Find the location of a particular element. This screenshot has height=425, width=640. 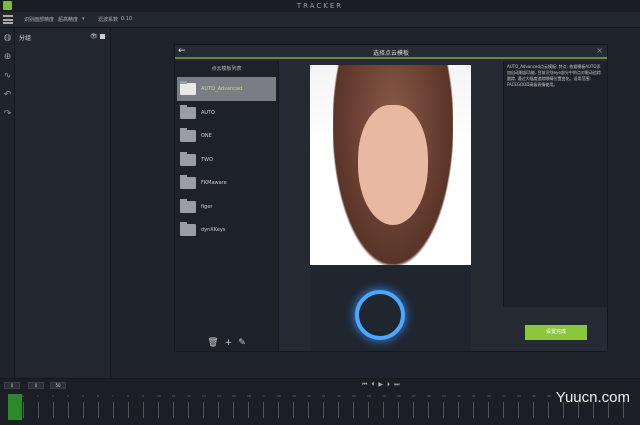

frame-tick: 14 is located at coordinates (222, 406).